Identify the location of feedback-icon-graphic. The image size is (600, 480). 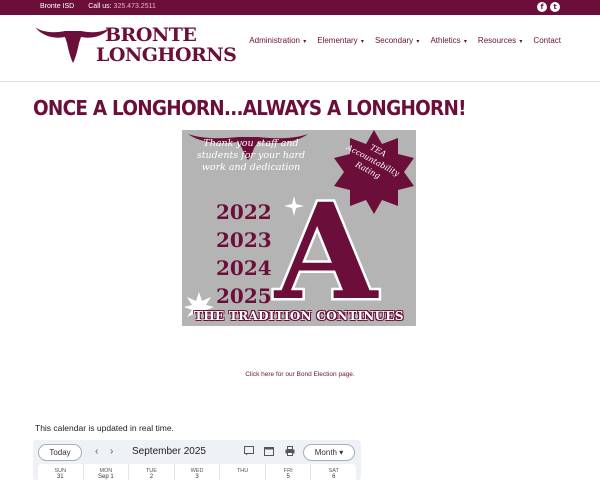
(249, 451).